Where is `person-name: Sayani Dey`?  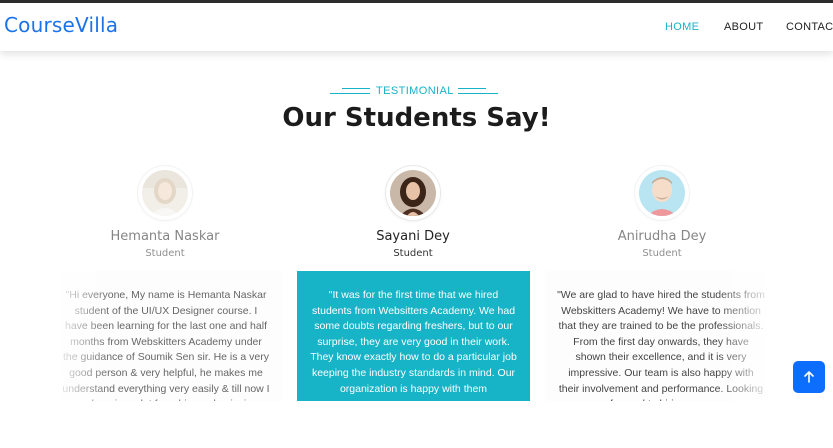
person-name: Sayani Dey is located at coordinates (413, 236).